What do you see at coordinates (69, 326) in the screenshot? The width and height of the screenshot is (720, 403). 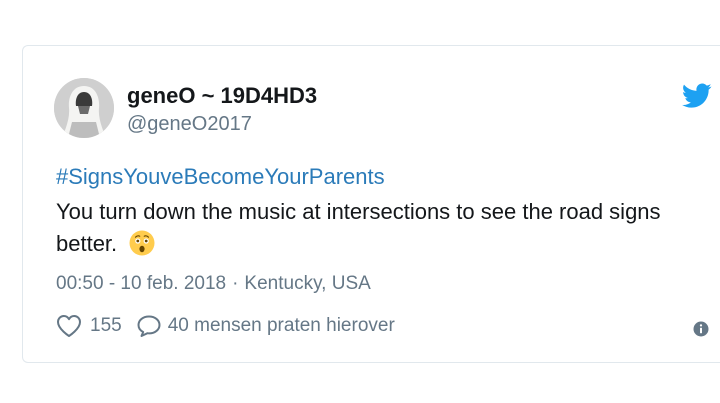 I see `heart-icon` at bounding box center [69, 326].